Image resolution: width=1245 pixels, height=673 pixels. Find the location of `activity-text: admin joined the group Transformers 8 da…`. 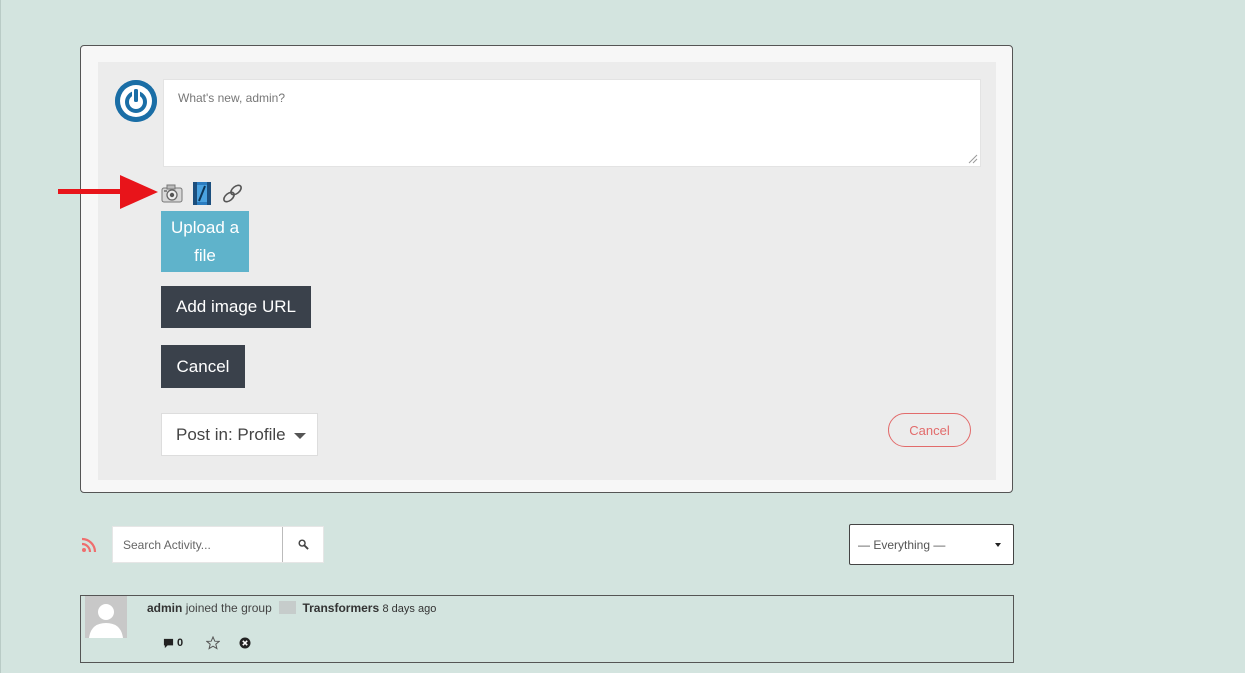

activity-text: admin joined the group Transformers 8 da… is located at coordinates (291, 608).